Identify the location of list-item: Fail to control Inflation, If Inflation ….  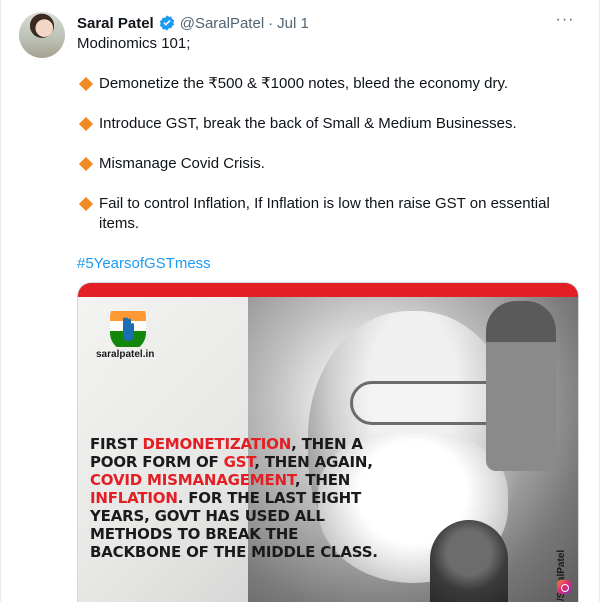
(322, 214).